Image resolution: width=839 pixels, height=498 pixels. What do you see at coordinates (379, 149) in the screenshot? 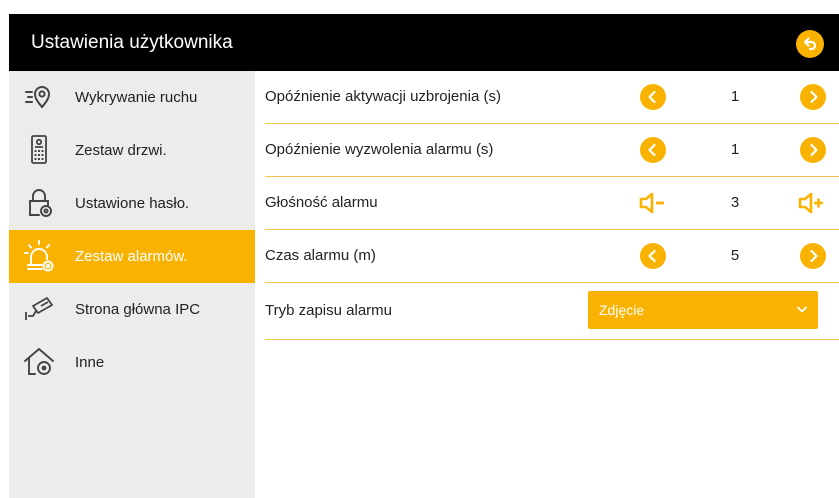
I see `setting-label: Opóźnienie wyzwolenia alarmu (s)` at bounding box center [379, 149].